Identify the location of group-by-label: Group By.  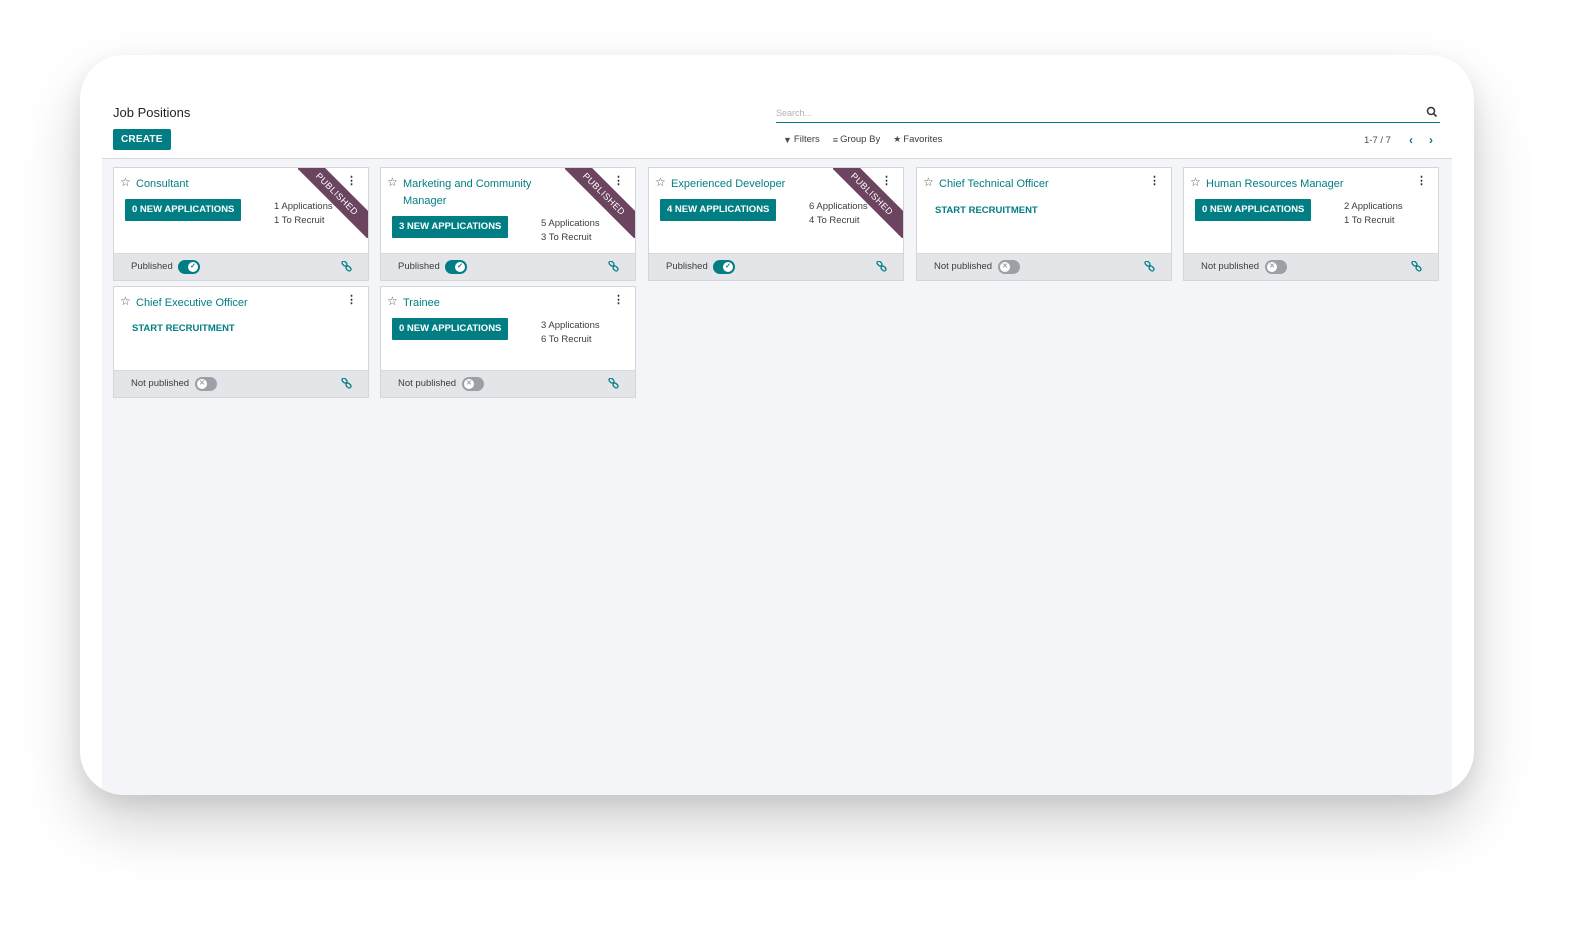
(860, 139).